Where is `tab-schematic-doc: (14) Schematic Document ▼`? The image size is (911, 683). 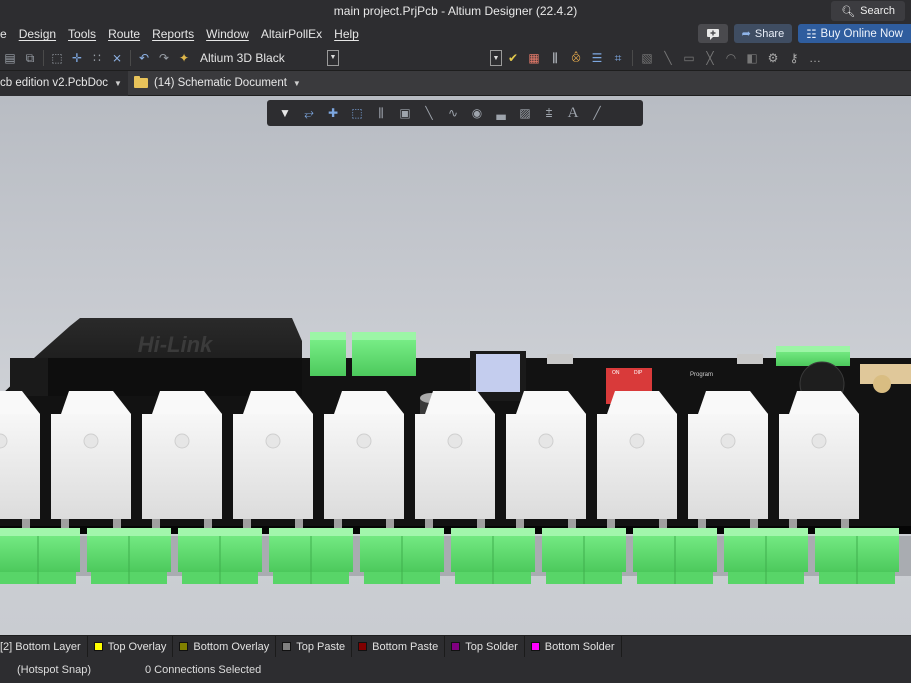 tab-schematic-doc: (14) Schematic Document ▼ is located at coordinates (217, 83).